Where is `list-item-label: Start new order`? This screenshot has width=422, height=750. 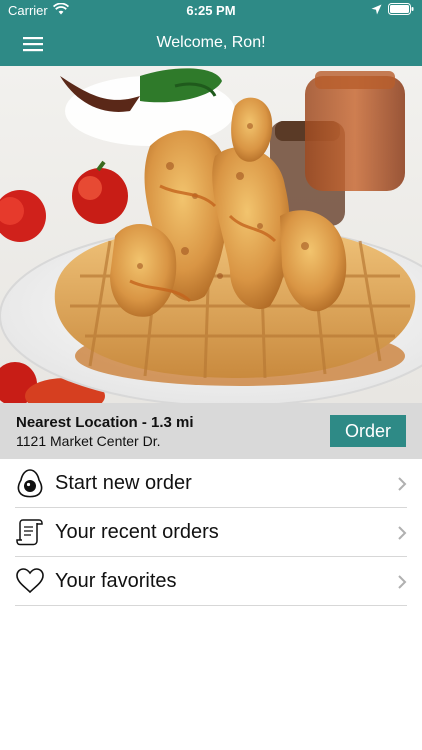 list-item-label: Start new order is located at coordinates (123, 483).